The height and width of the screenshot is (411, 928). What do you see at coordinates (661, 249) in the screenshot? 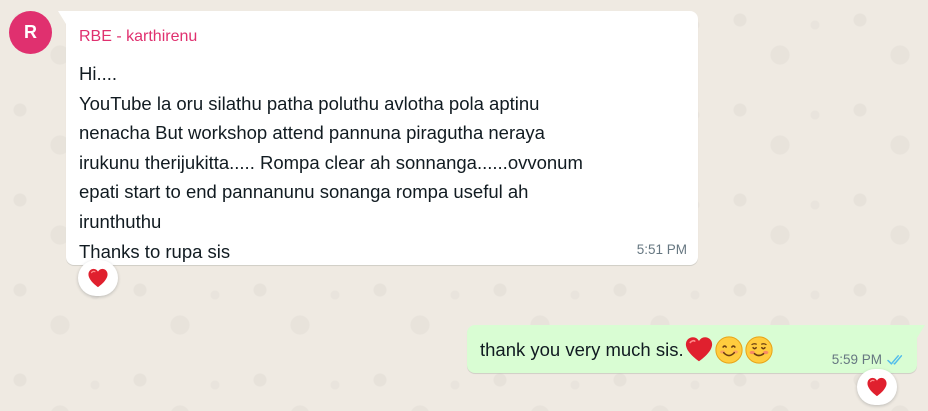
I see `message-timestamp: 5:51 PM` at bounding box center [661, 249].